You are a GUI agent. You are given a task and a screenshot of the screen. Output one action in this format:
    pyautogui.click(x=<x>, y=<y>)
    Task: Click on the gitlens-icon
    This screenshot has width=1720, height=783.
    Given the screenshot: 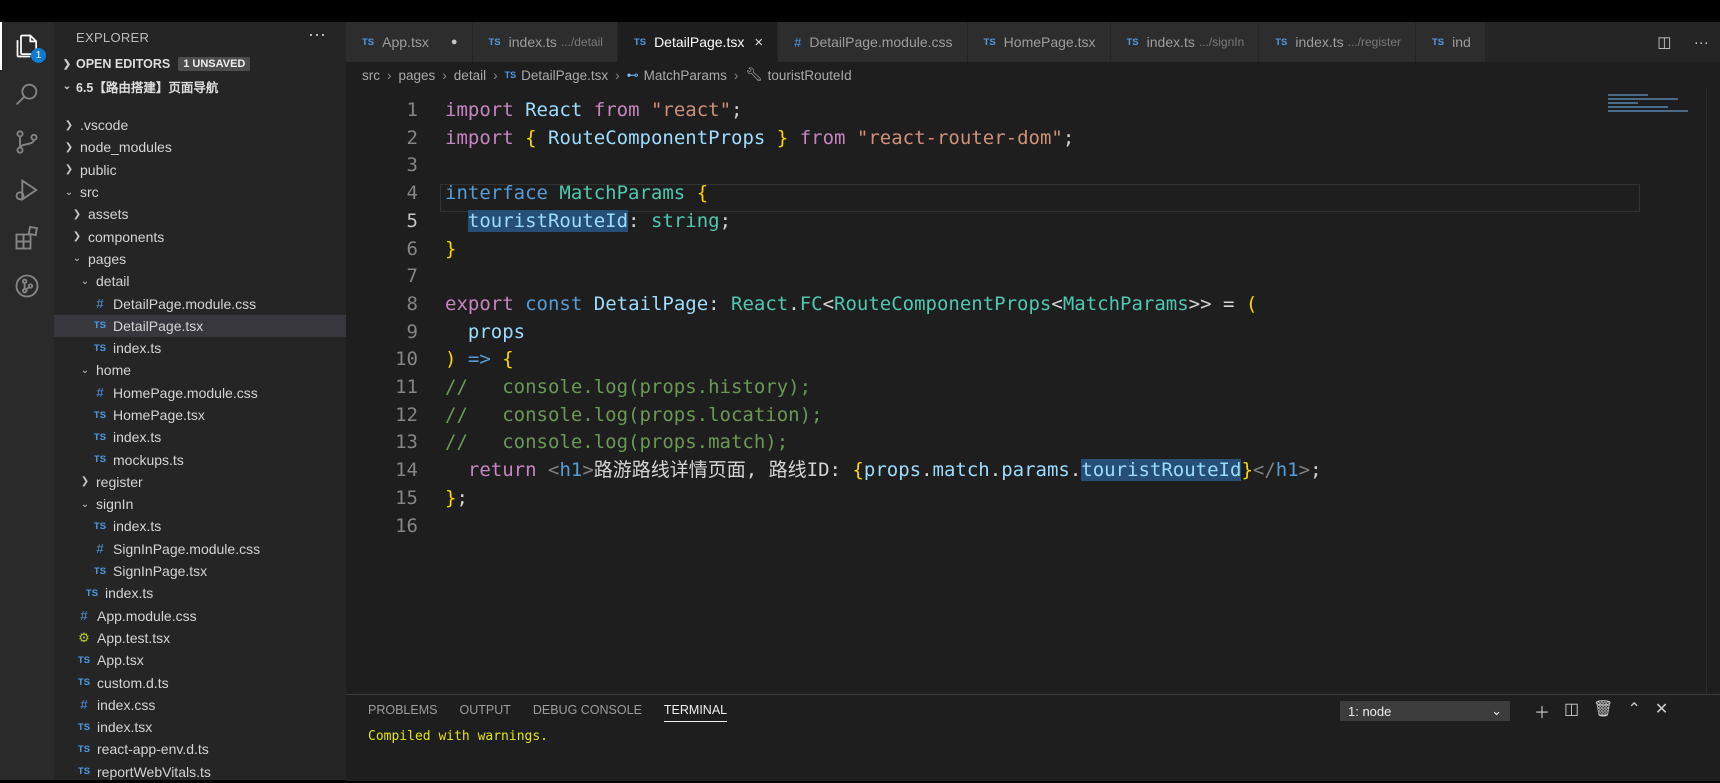 What is the action you would take?
    pyautogui.click(x=27, y=286)
    